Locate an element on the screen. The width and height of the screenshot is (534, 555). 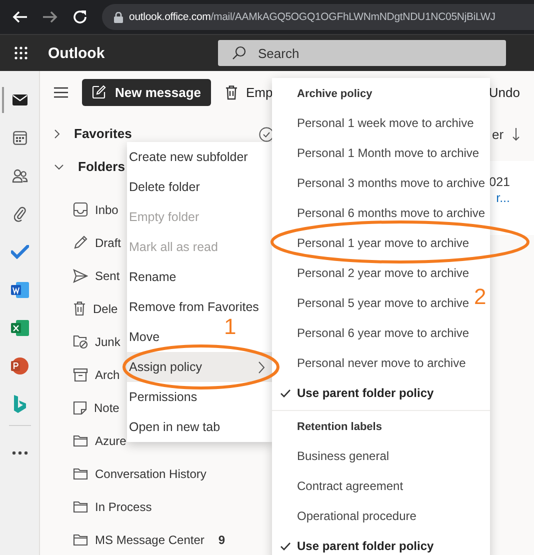
url-host: outlook.office.com is located at coordinates (170, 17).